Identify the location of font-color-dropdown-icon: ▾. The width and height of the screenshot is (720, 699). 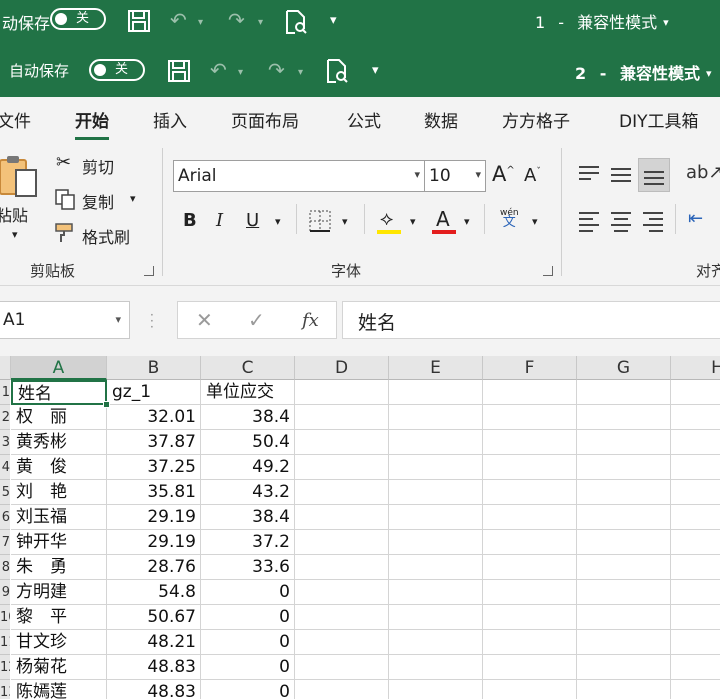
(467, 221).